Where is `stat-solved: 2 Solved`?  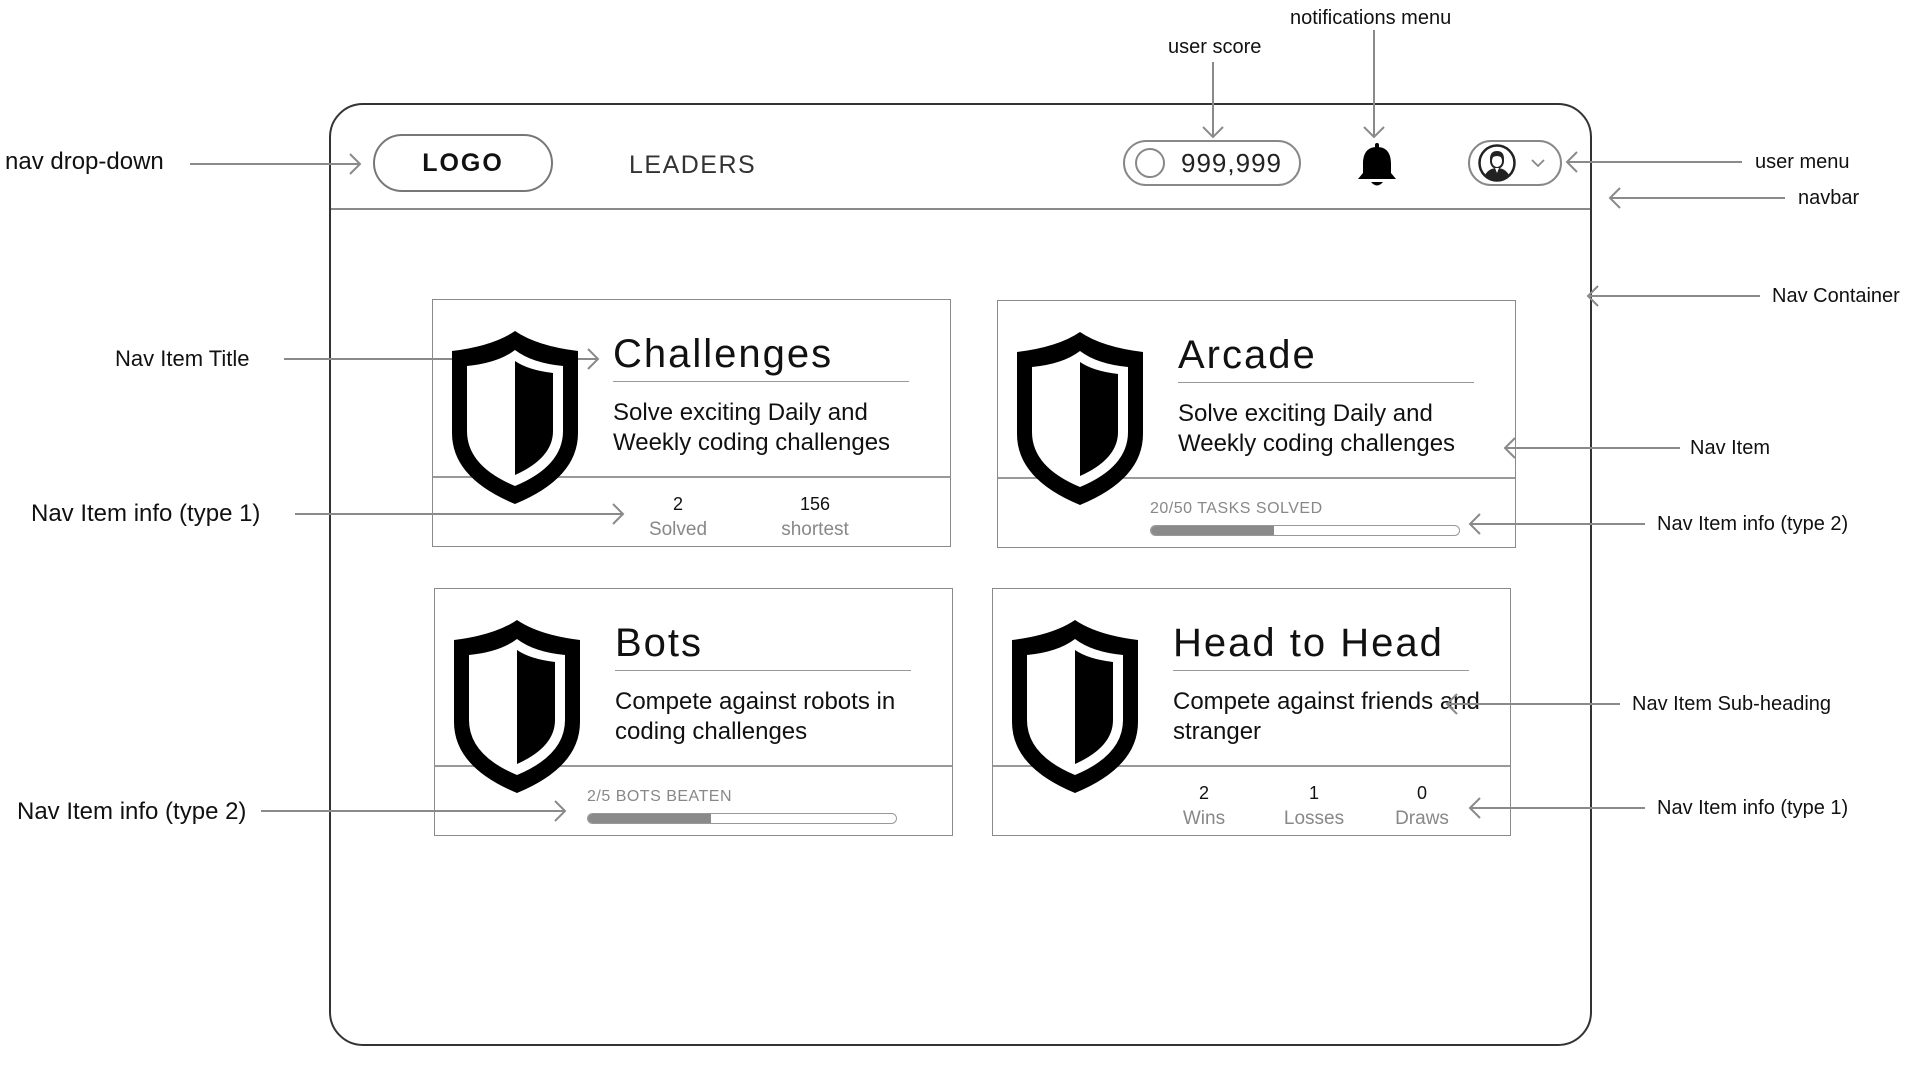 stat-solved: 2 Solved is located at coordinates (678, 517).